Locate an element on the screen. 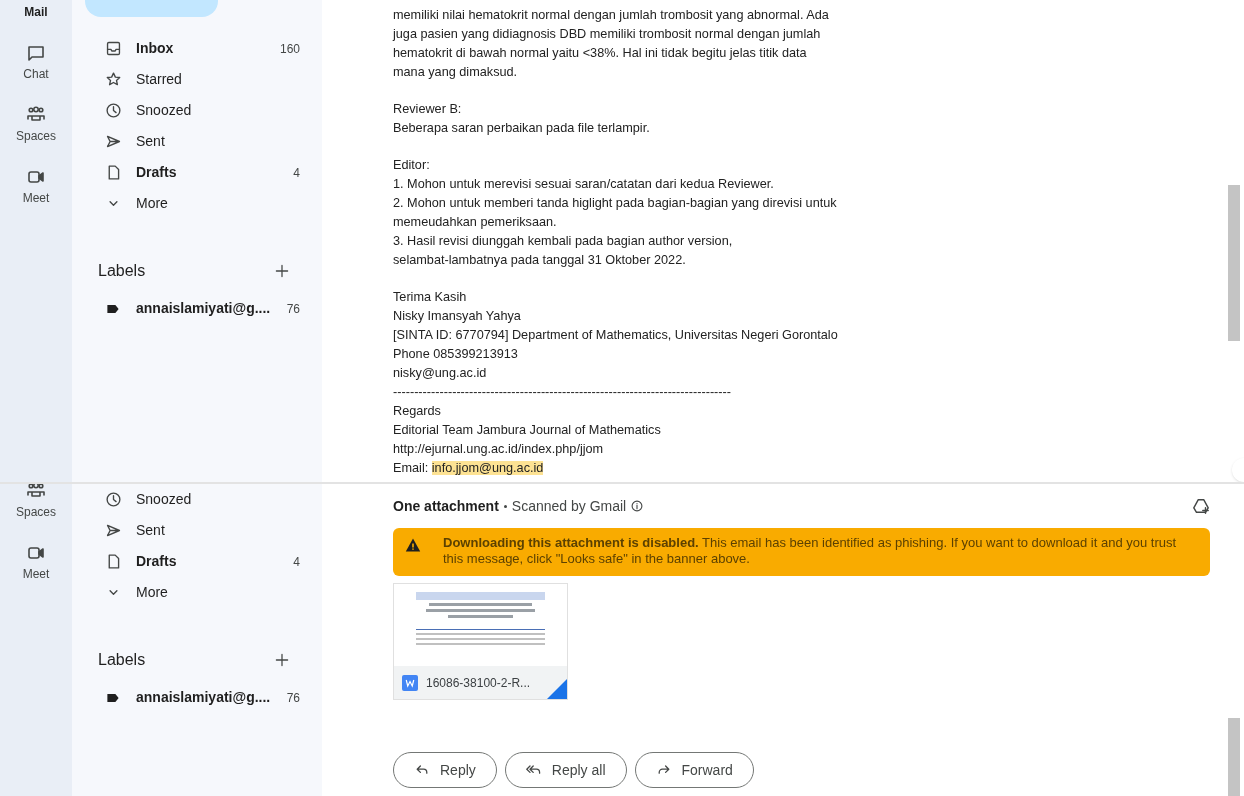 This screenshot has height=796, width=1244. email-text-line: http://ejurnal.ung.ac.id/index.php/jjom is located at coordinates (498, 449).